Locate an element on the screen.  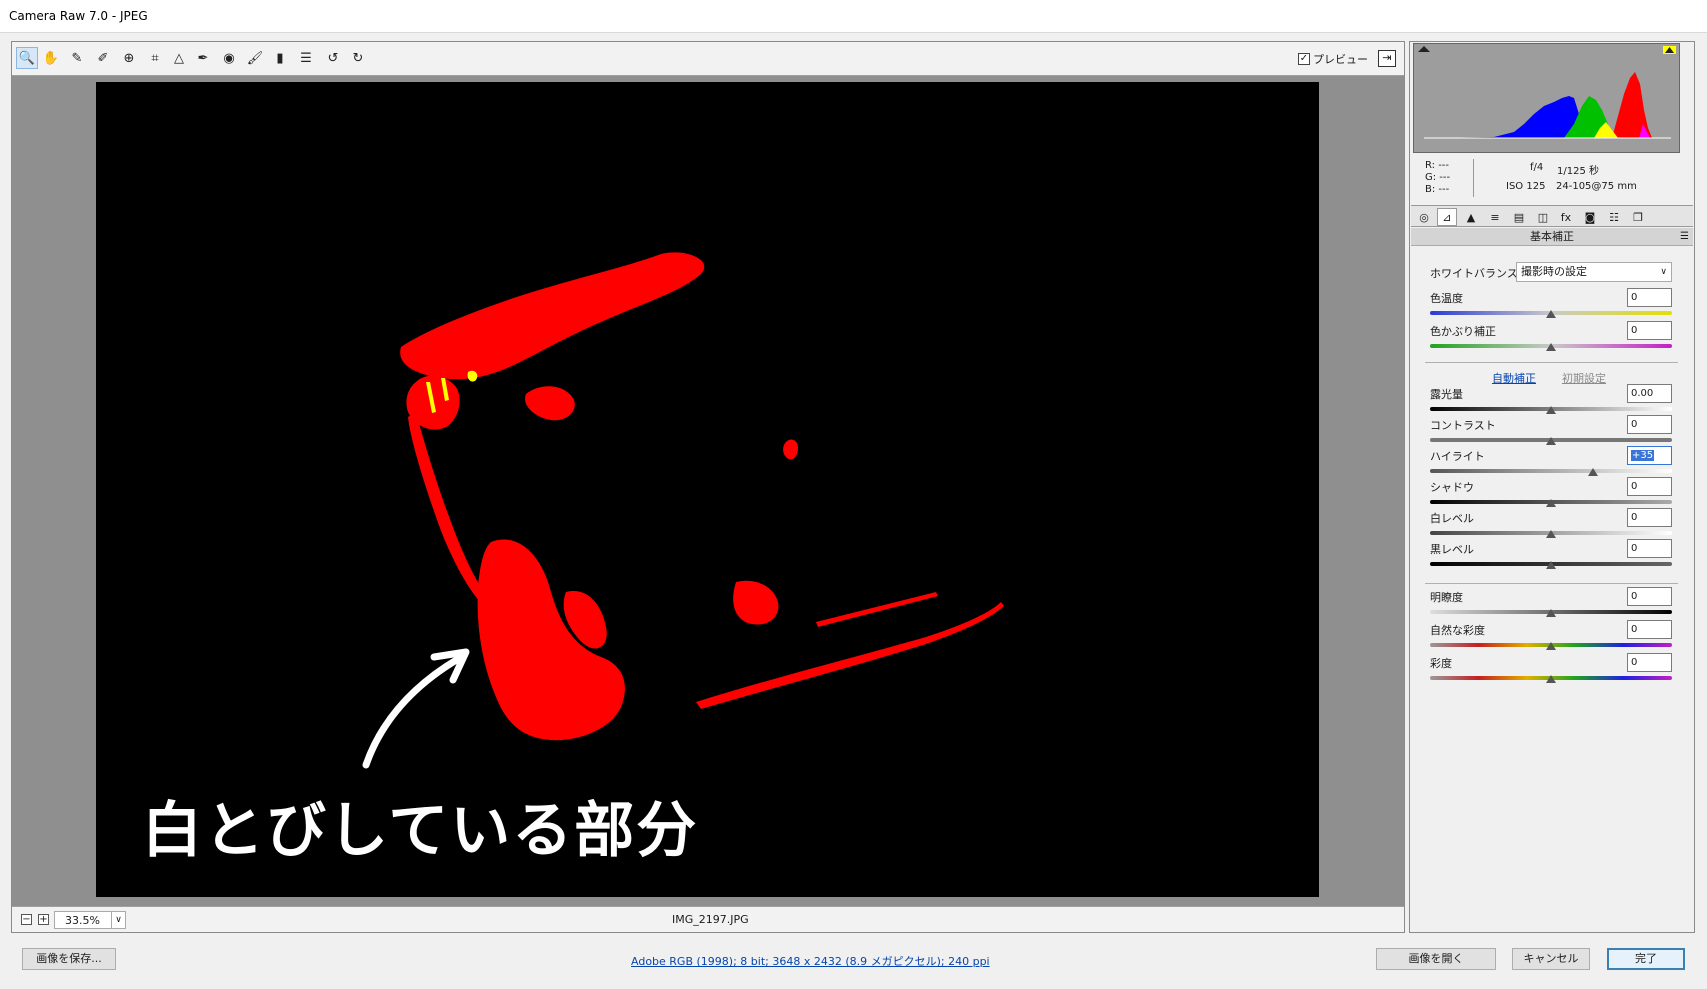
lens-value: 24-105@75 mm is located at coordinates (1596, 186).